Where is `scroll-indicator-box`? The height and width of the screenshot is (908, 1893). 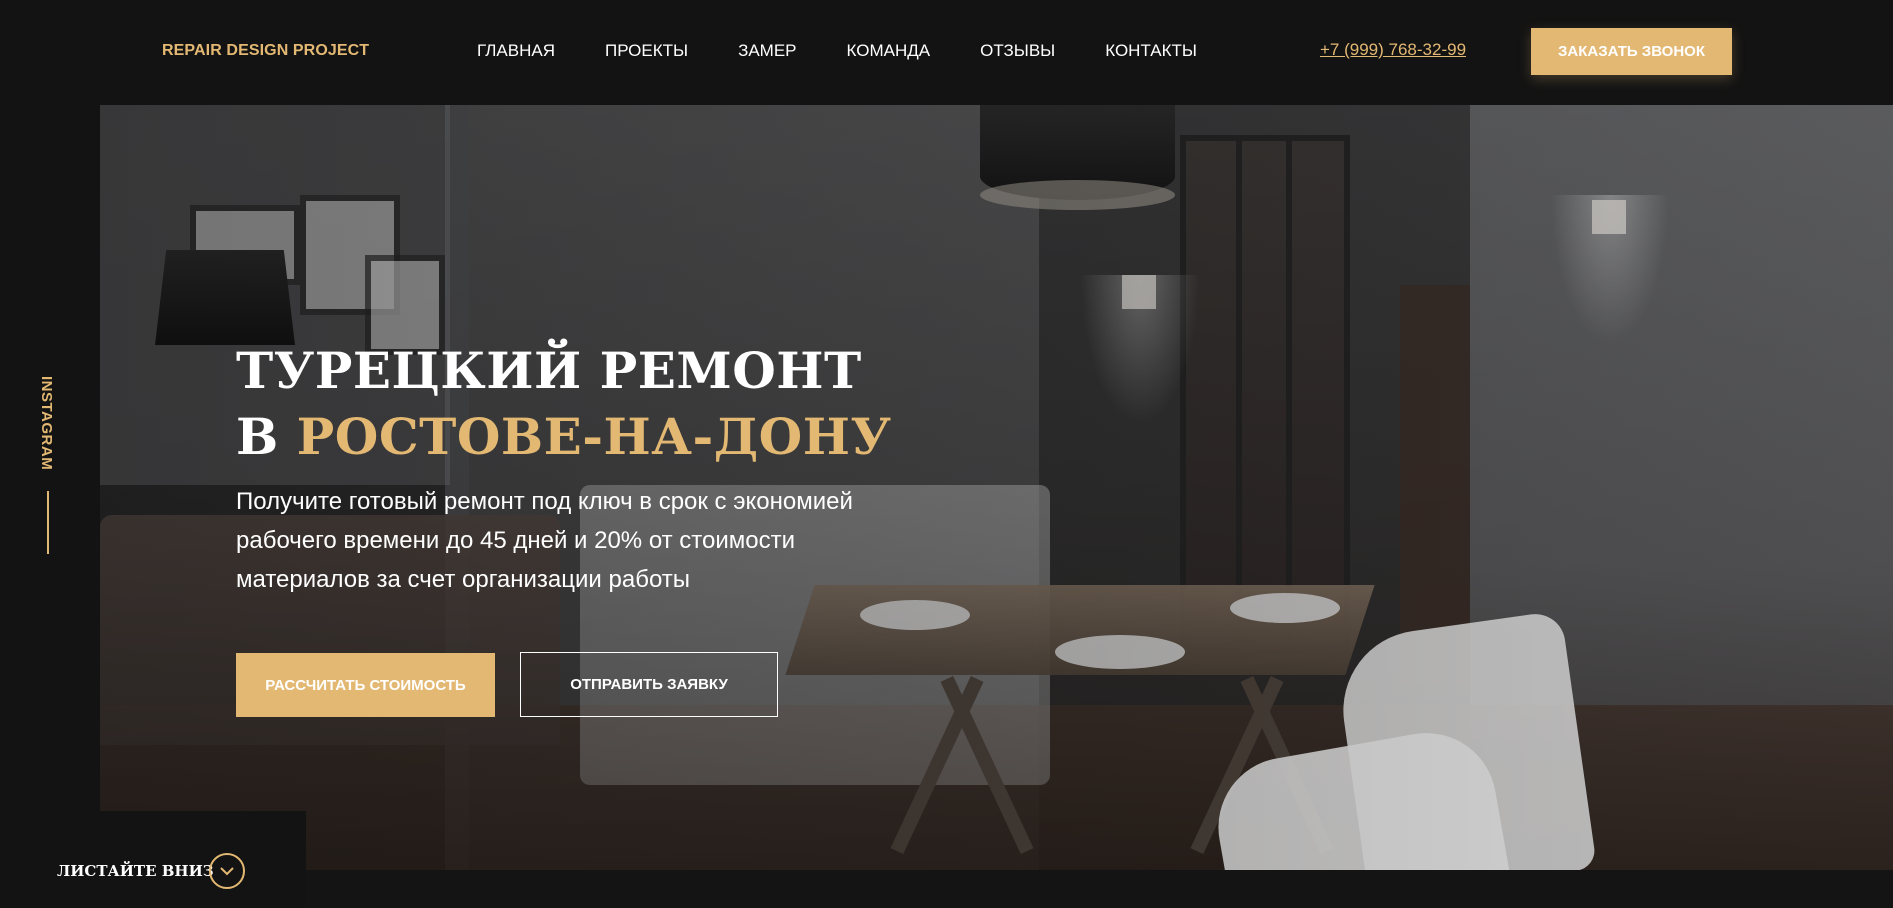 scroll-indicator-box is located at coordinates (153, 859).